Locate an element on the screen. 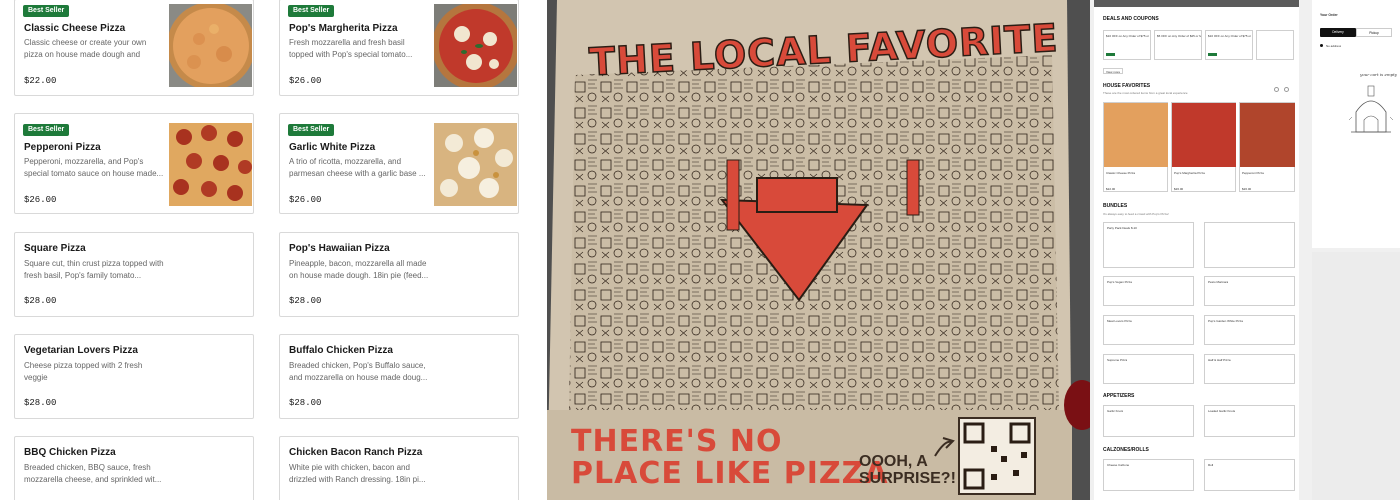  appetizer-card-1: Garlic Knots is located at coordinates (1148, 421).